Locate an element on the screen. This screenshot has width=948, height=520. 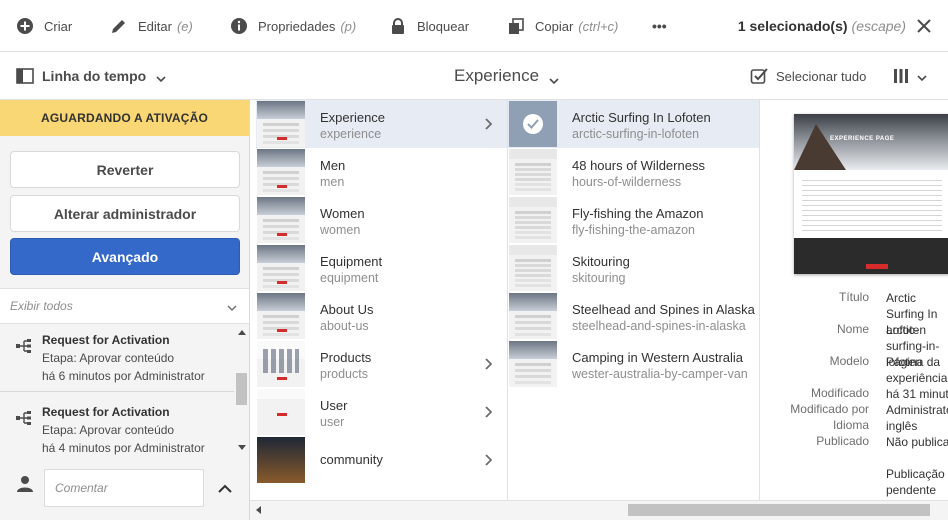
checkmark-icon is located at coordinates (533, 124).